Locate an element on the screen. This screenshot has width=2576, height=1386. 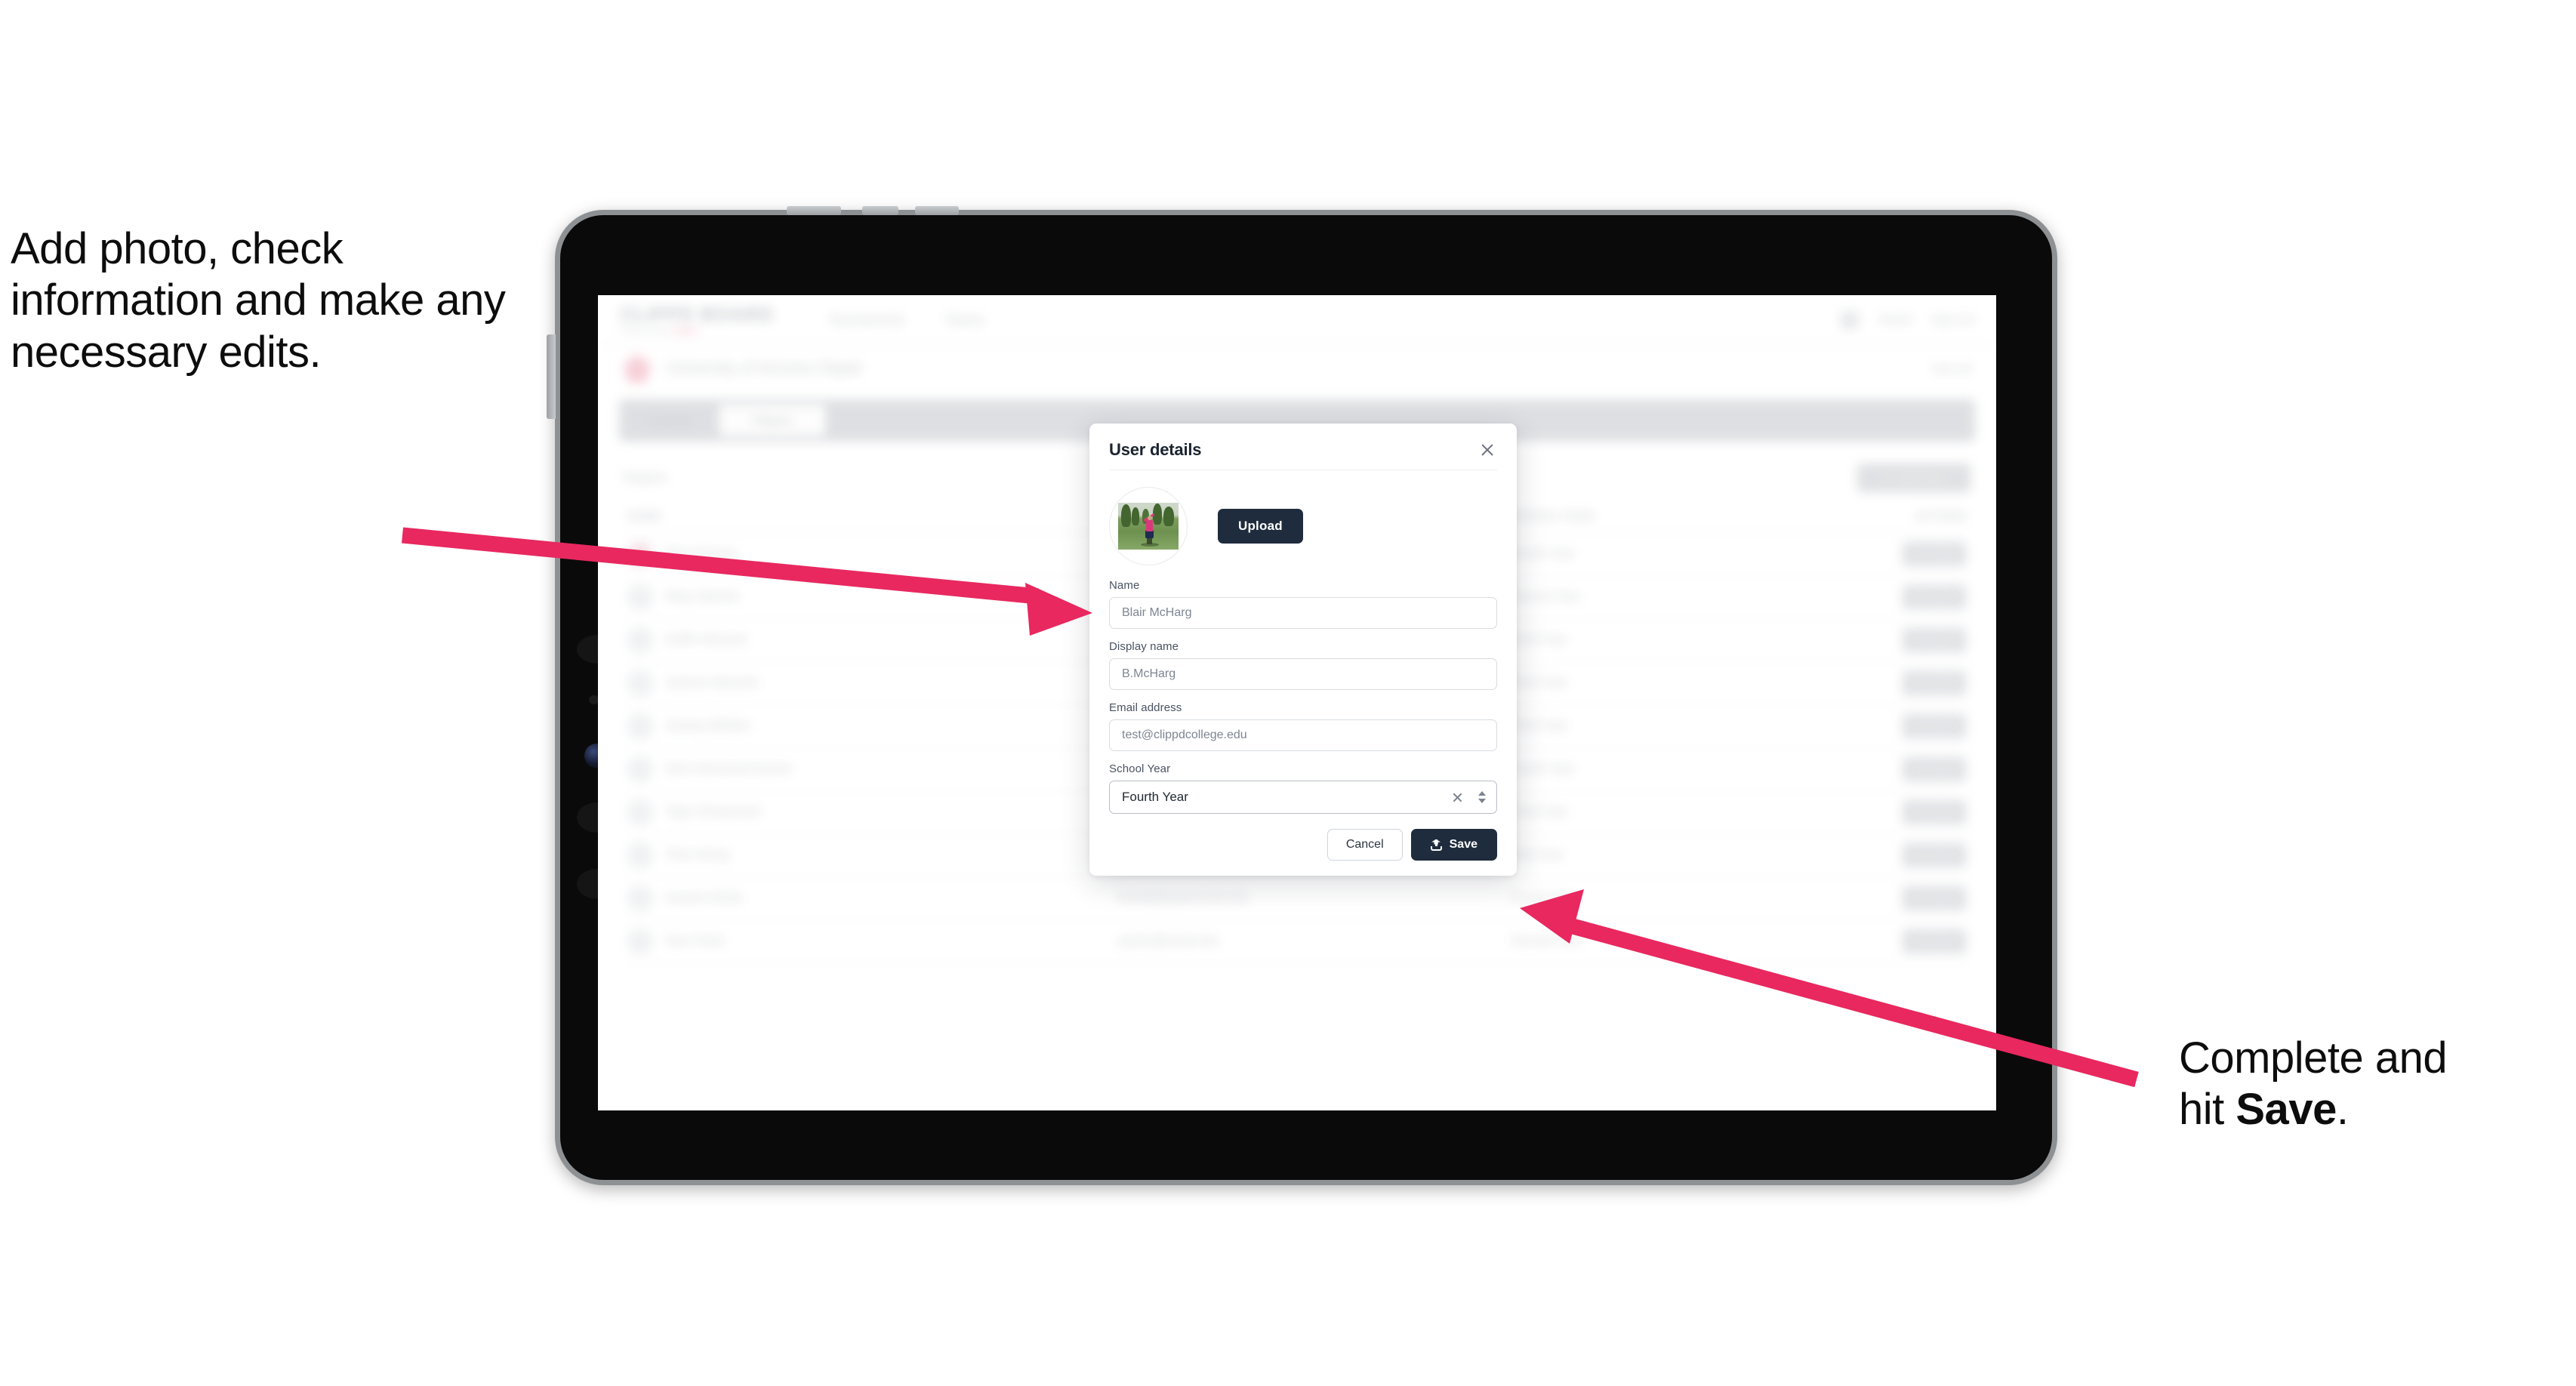
avatar is located at coordinates (1148, 526).